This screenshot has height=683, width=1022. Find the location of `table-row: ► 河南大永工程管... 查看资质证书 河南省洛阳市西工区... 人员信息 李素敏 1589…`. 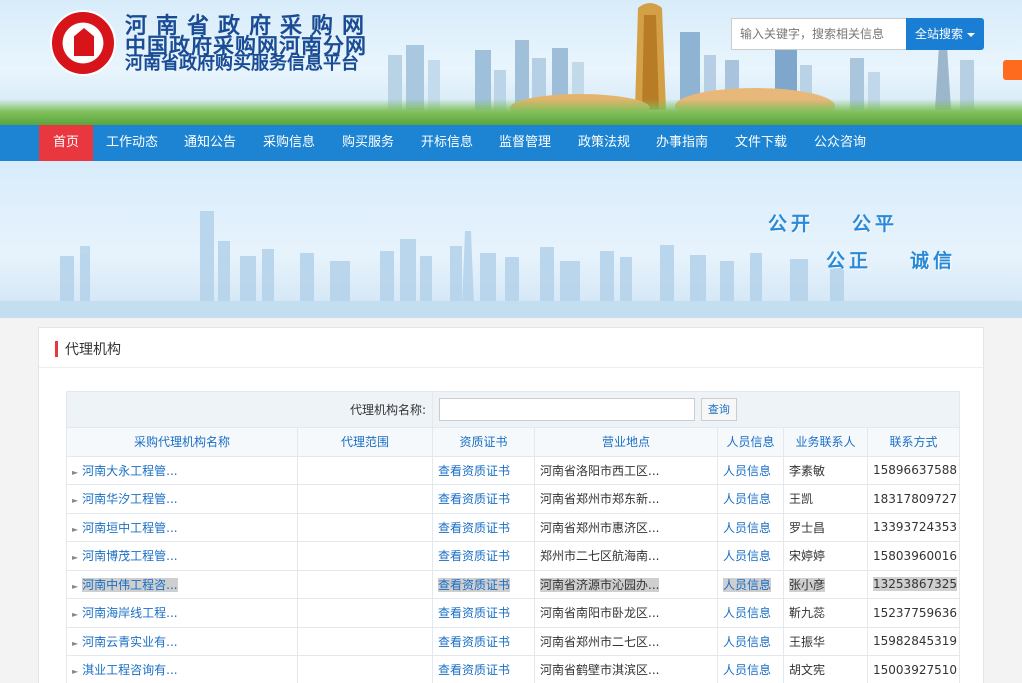

table-row: ► 河南大永工程管... 查看资质证书 河南省洛阳市西工区... 人员信息 李素敏 1589… is located at coordinates (513, 470).